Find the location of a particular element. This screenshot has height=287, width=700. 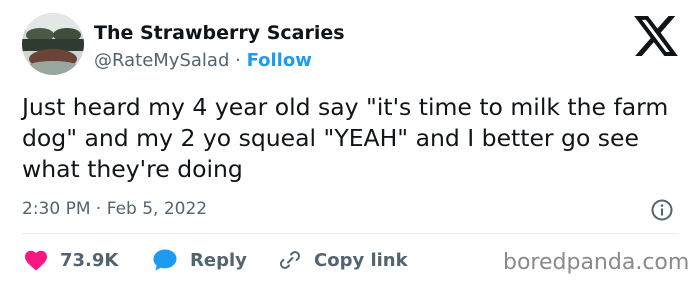

copy-link-button: Copy link is located at coordinates (343, 260).